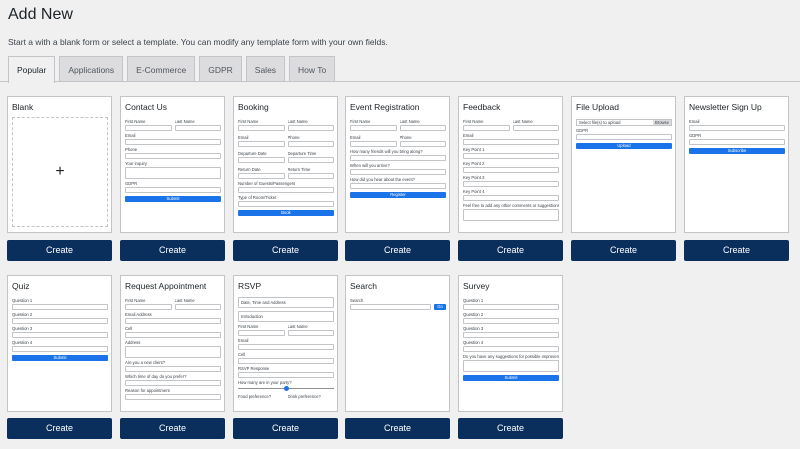 This screenshot has height=449, width=800. What do you see at coordinates (285, 250) in the screenshot?
I see `create-button-booking: Create` at bounding box center [285, 250].